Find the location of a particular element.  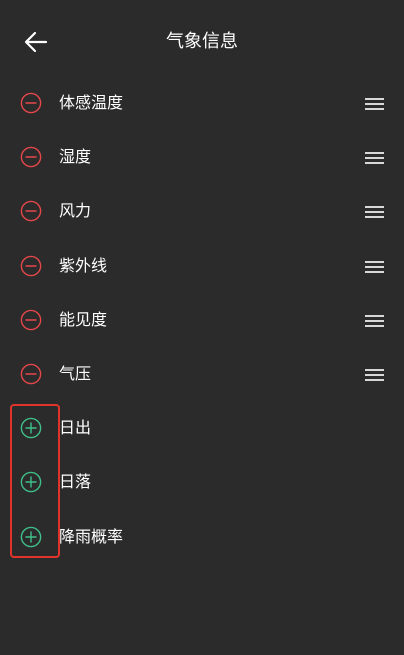

item-label: 体感温度 is located at coordinates (91, 103).